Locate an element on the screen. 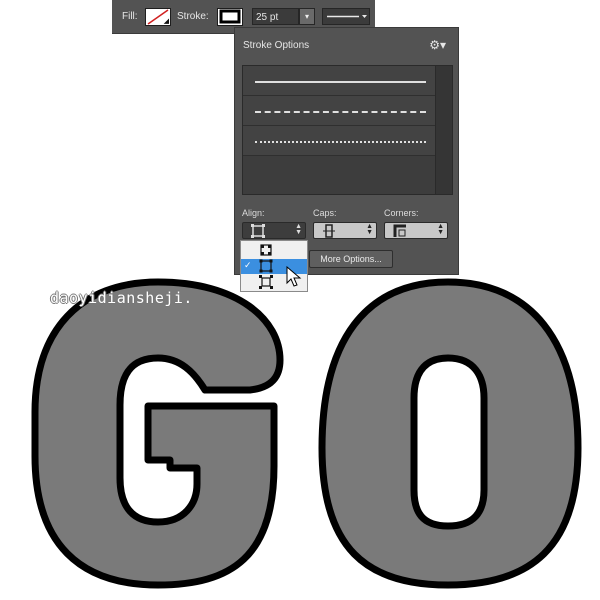 The width and height of the screenshot is (600, 600). stroke-label: Stroke: is located at coordinates (193, 16).